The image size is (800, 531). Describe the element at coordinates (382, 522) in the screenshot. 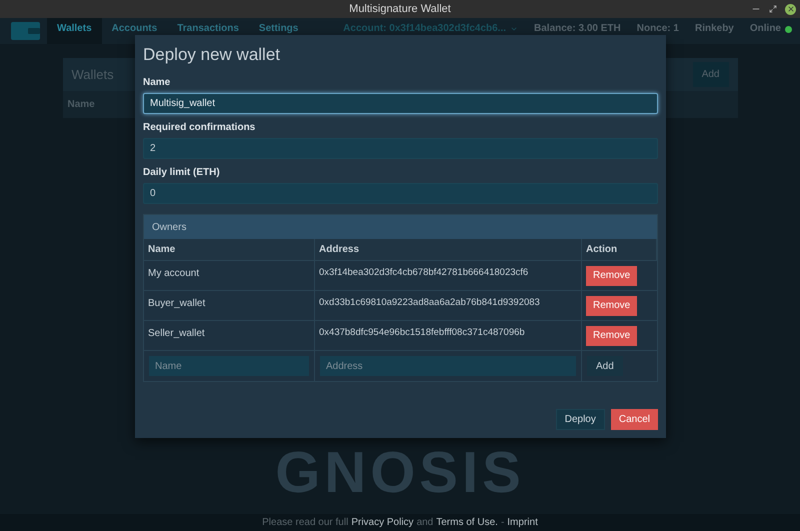

I see `privacy-link: Privacy Policy` at that location.